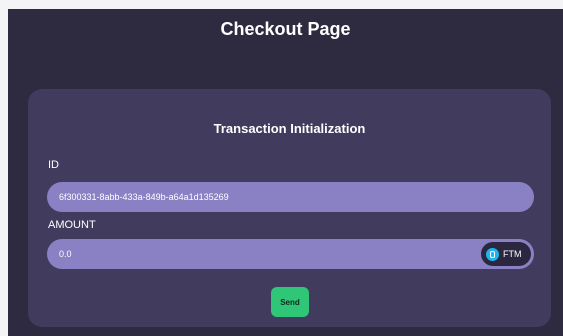 This screenshot has height=336, width=563. Describe the element at coordinates (285, 29) in the screenshot. I see `page-title: Checkout Page` at that location.